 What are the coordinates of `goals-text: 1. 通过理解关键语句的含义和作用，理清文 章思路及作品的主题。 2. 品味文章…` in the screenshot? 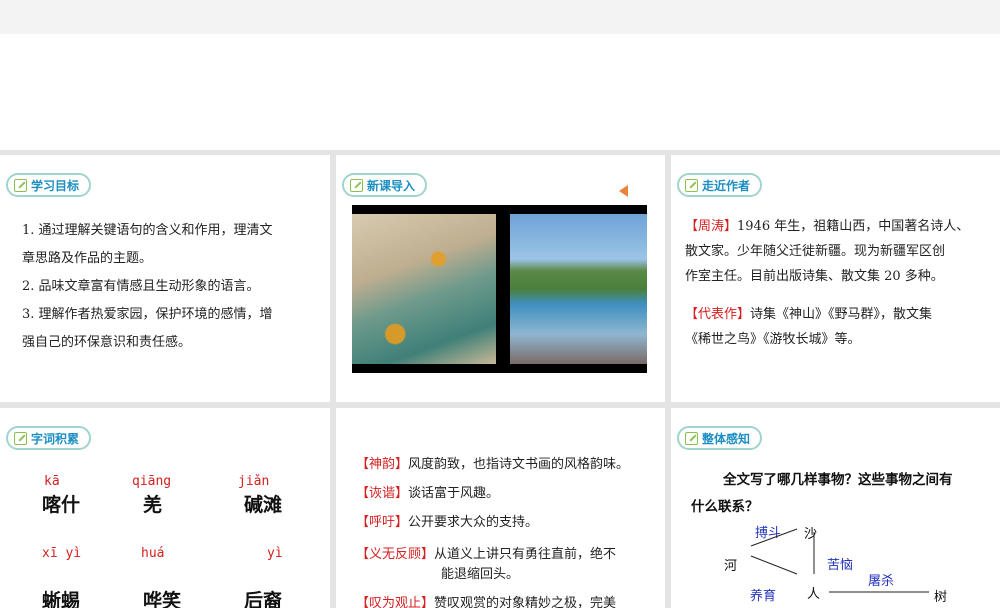 It's located at (147, 287).